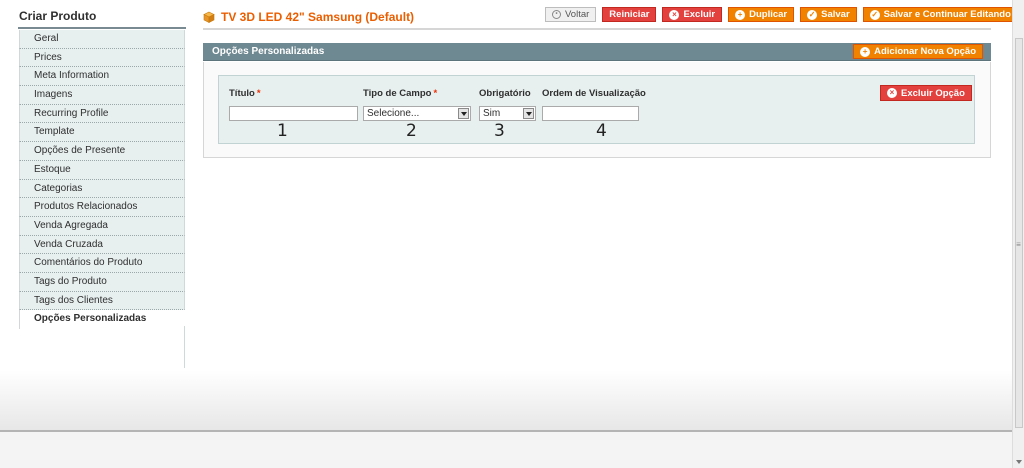  Describe the element at coordinates (58, 16) in the screenshot. I see `sidebar-title: Criar Produto` at that location.